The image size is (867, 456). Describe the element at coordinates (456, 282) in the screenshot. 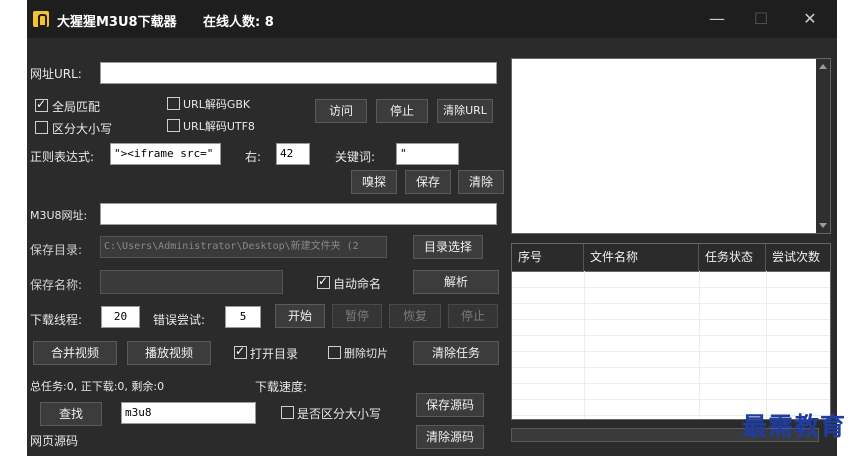

I see `parse-button: 解析` at that location.